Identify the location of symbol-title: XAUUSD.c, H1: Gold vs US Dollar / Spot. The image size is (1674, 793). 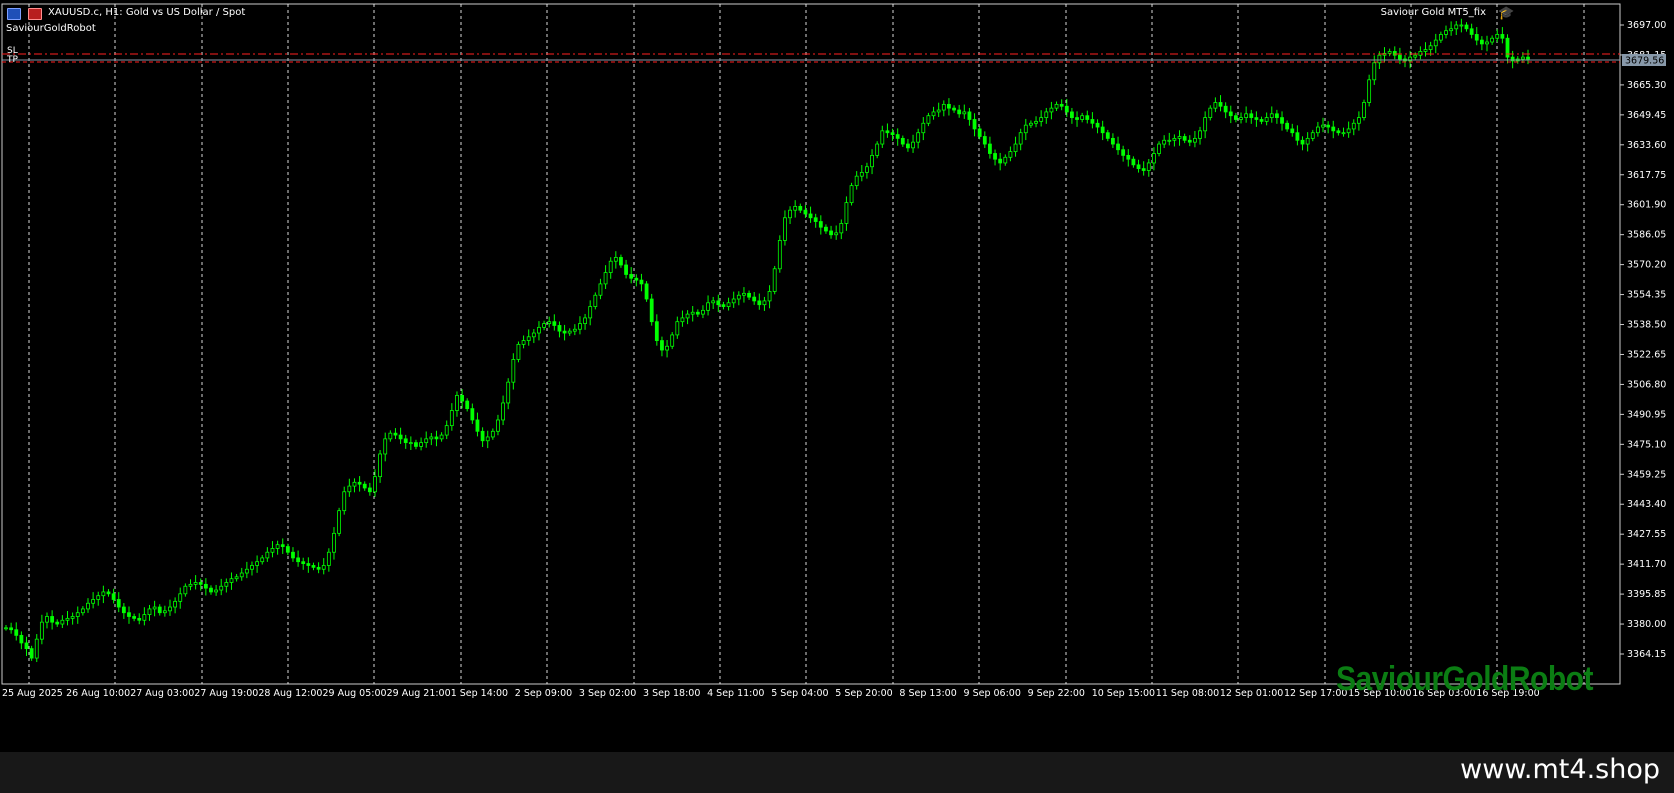
(147, 12).